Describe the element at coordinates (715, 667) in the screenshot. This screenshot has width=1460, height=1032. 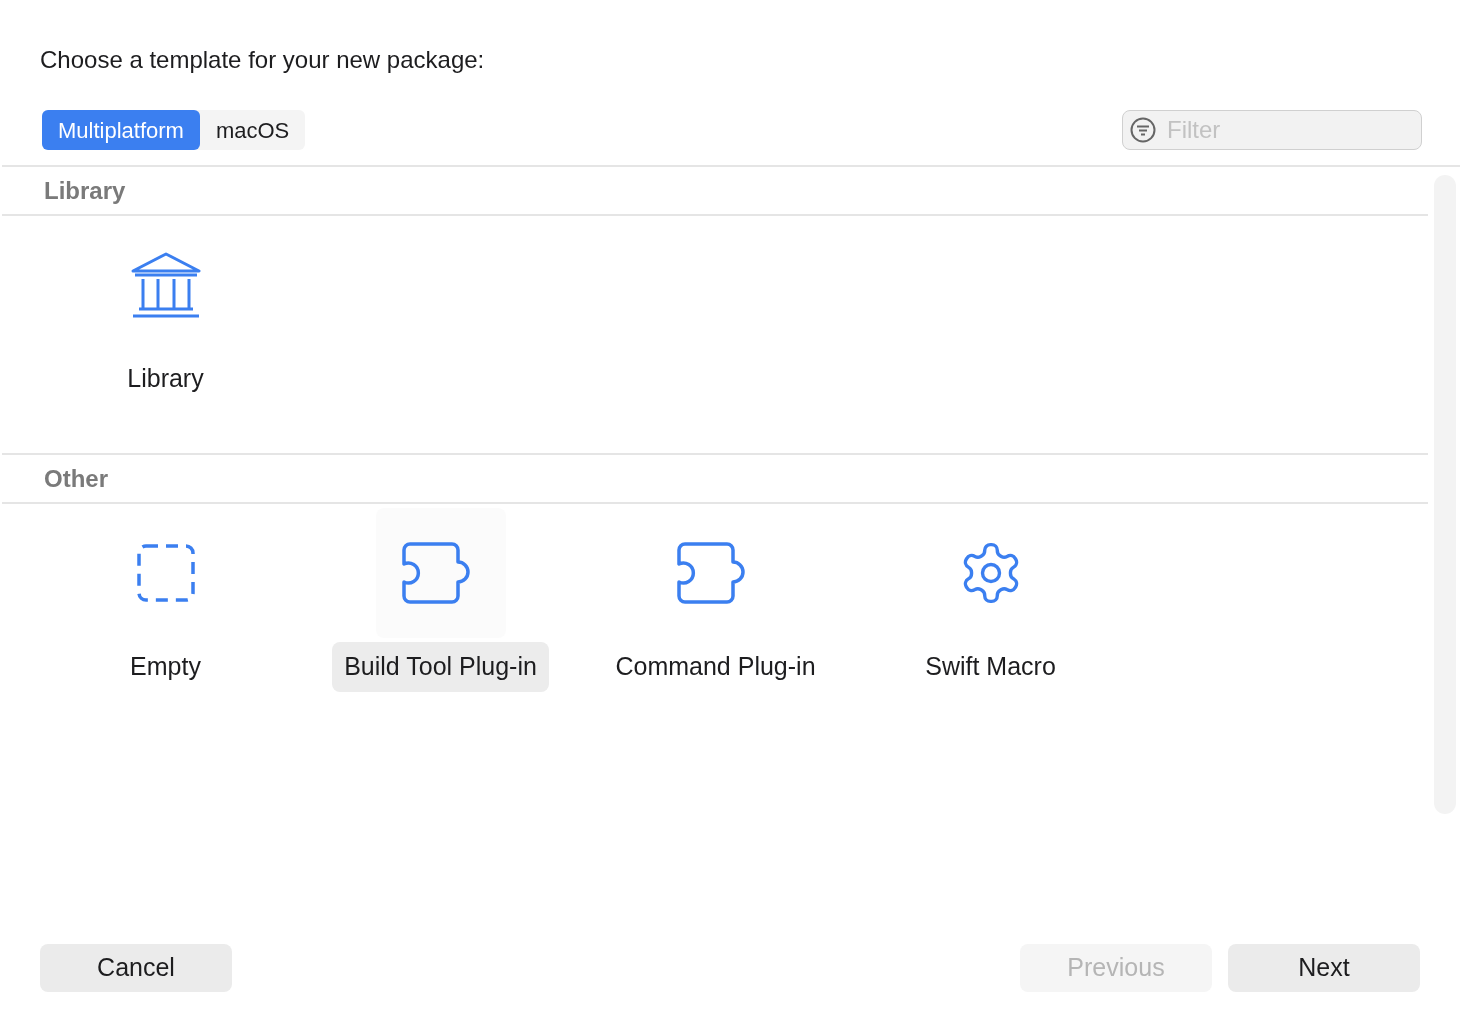
I see `template-label: Command Plug-in` at that location.